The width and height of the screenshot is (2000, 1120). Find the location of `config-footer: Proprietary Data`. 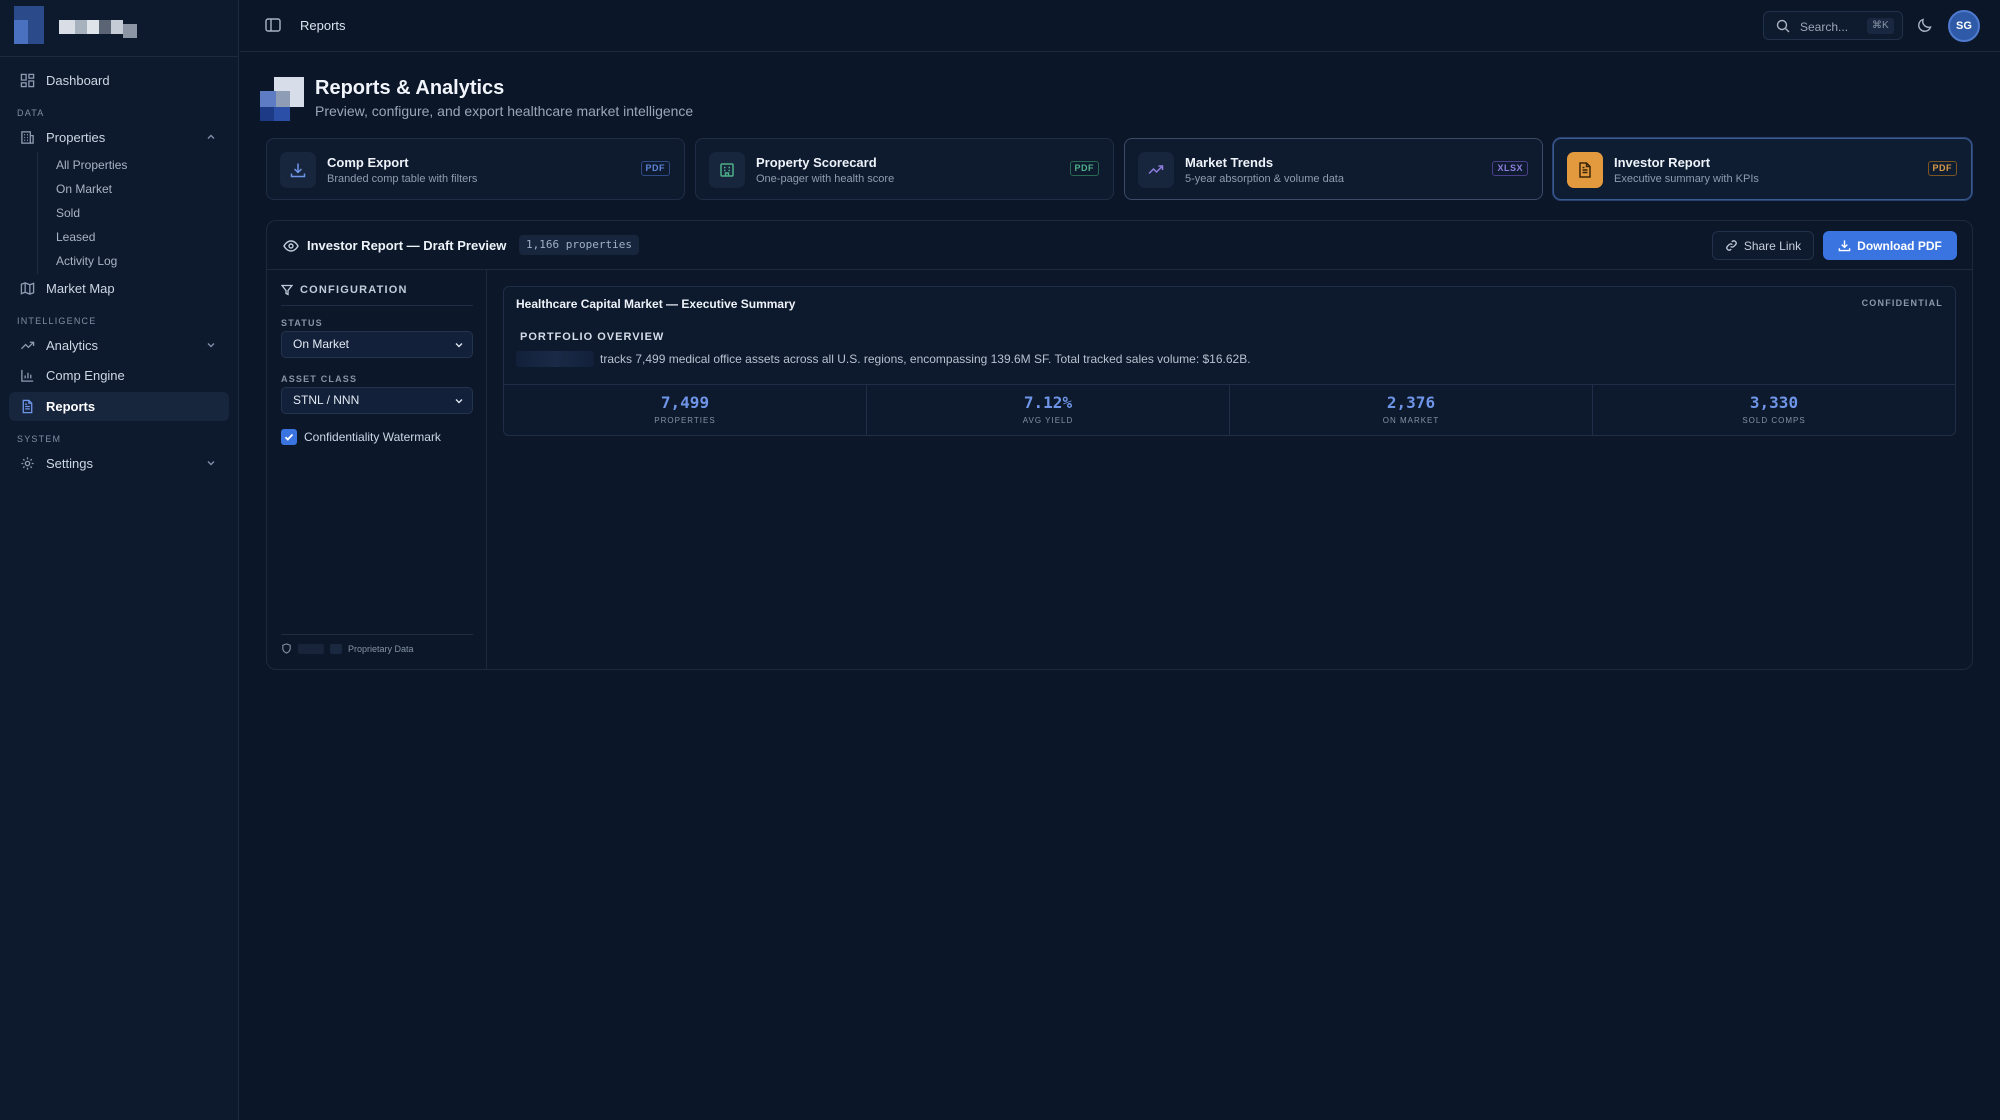

config-footer: Proprietary Data is located at coordinates (347, 648).